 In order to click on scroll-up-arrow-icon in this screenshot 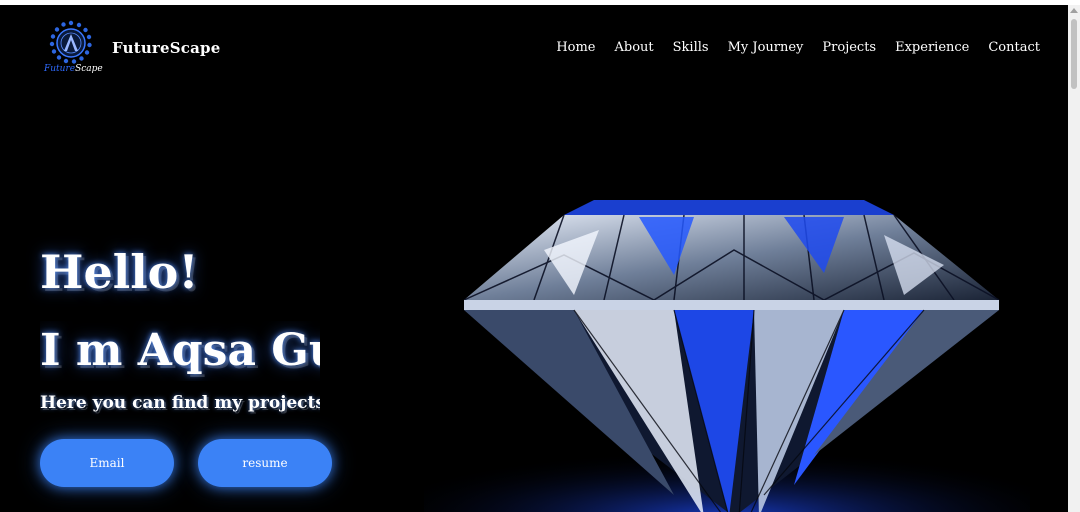, I will do `click(1074, 10)`.